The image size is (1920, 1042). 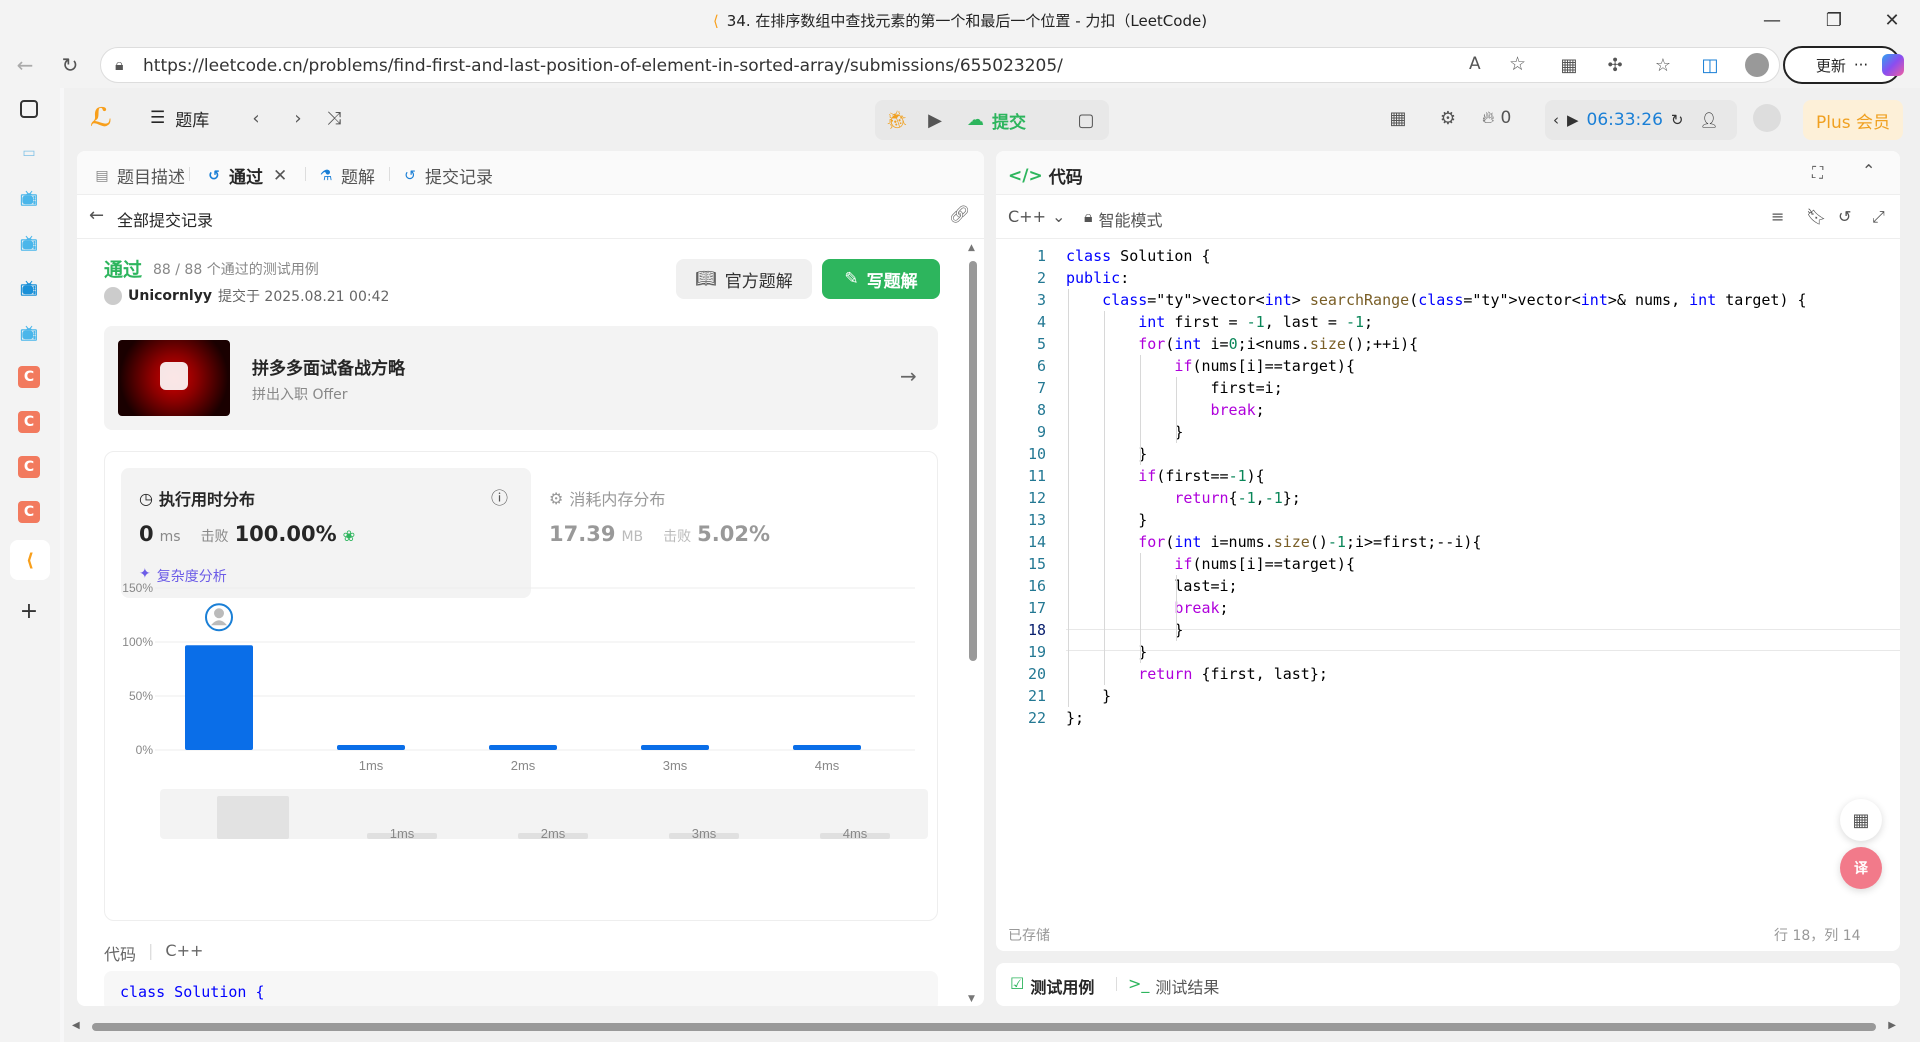 What do you see at coordinates (1777, 216) in the screenshot?
I see `format-icon: ≡` at bounding box center [1777, 216].